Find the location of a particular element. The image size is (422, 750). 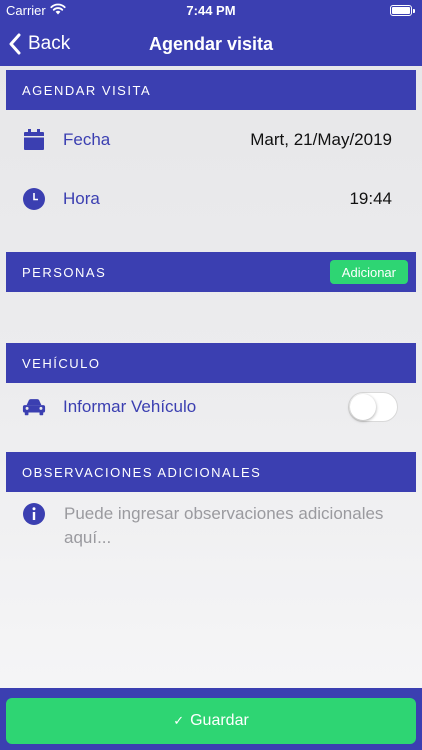

save-button: ✓ Guardar is located at coordinates (211, 721).